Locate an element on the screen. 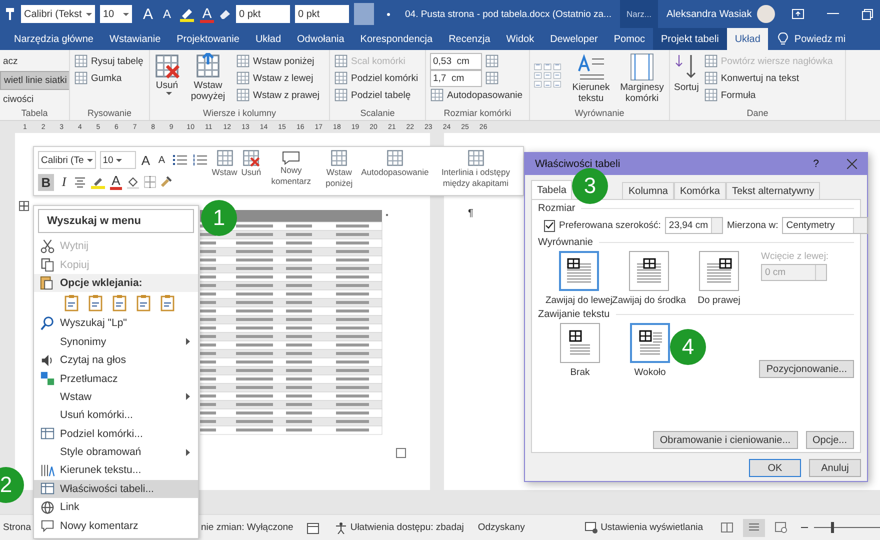 The width and height of the screenshot is (880, 540). minimize-icon is located at coordinates (832, 14).